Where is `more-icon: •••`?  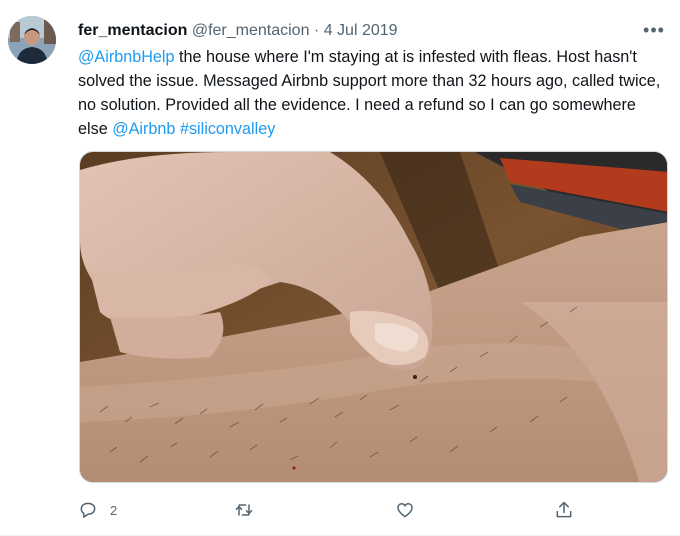
more-icon: ••• is located at coordinates (654, 30).